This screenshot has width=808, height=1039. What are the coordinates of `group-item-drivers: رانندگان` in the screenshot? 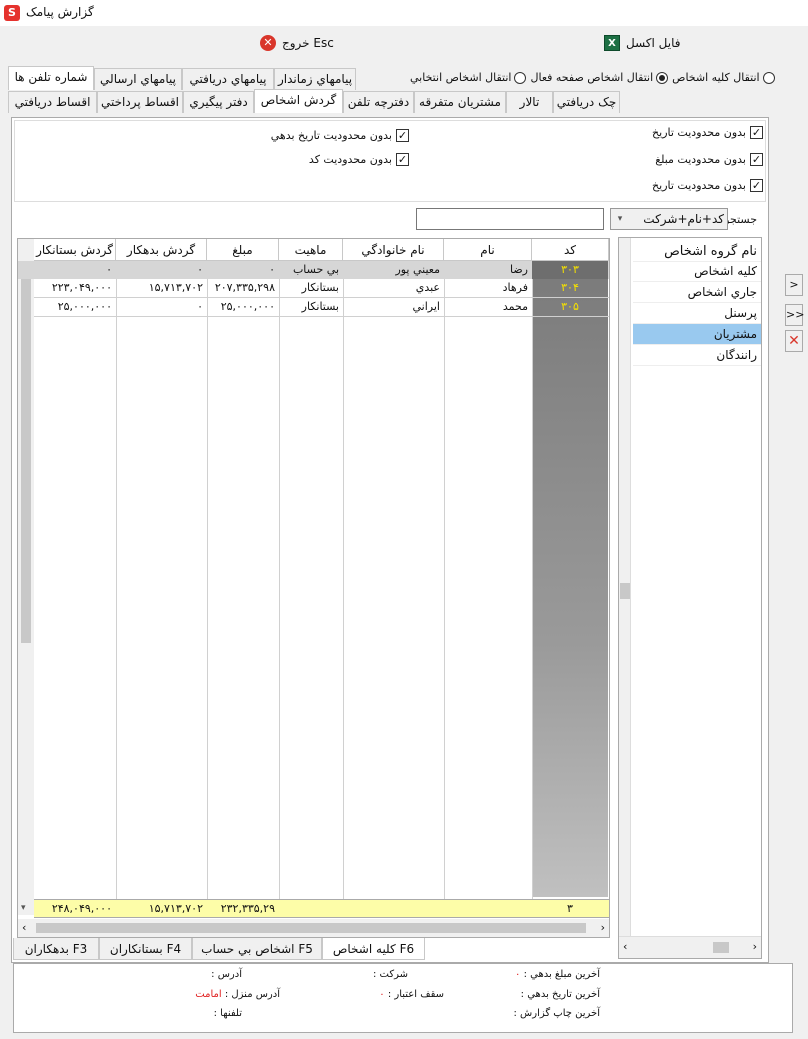 It's located at (697, 355).